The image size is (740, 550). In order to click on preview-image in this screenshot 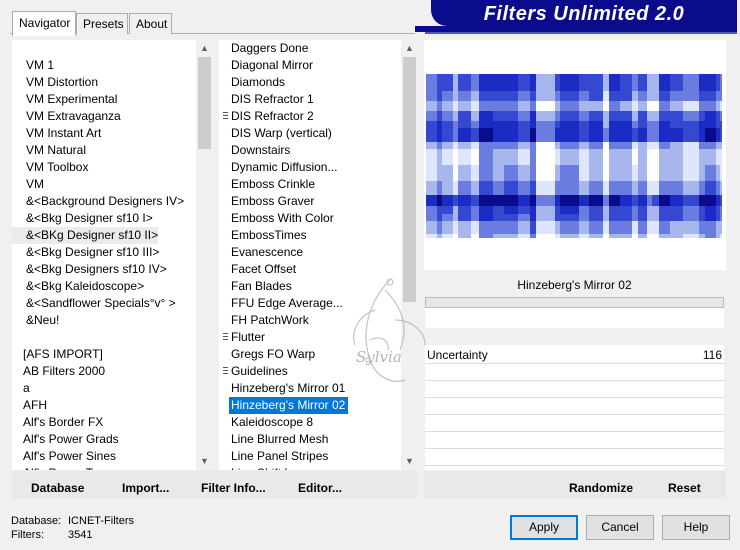, I will do `click(574, 156)`.